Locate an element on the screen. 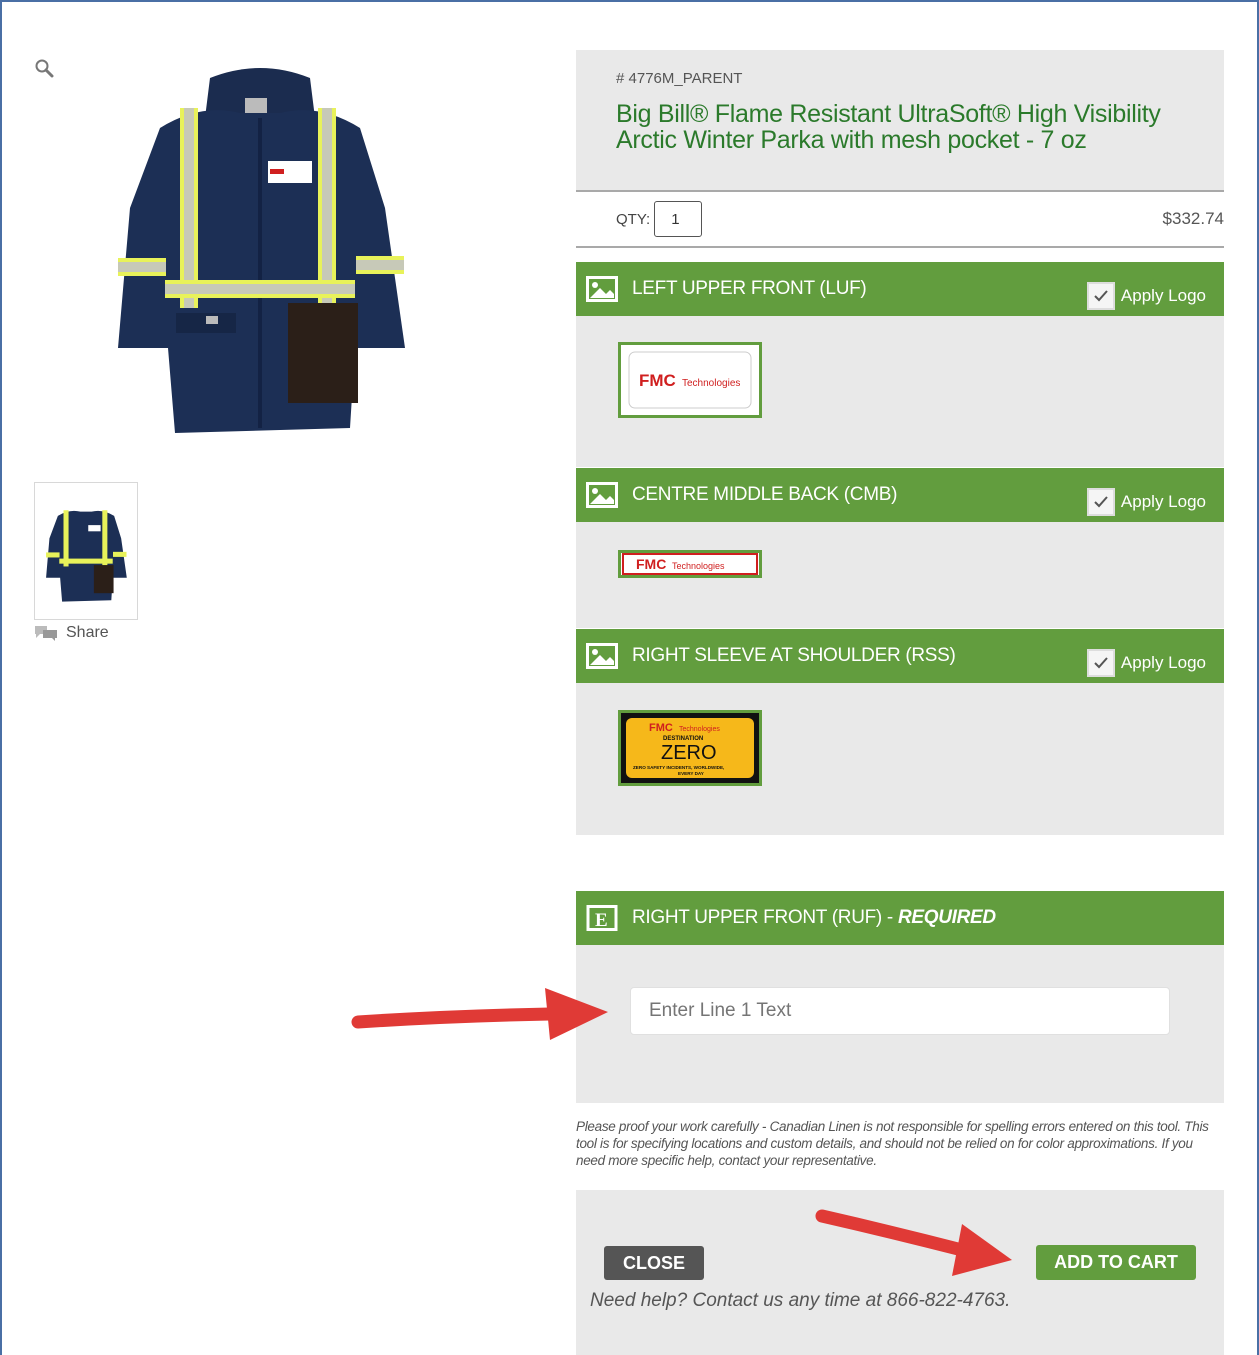 The width and height of the screenshot is (1259, 1355). location-body is located at coordinates (900, 1024).